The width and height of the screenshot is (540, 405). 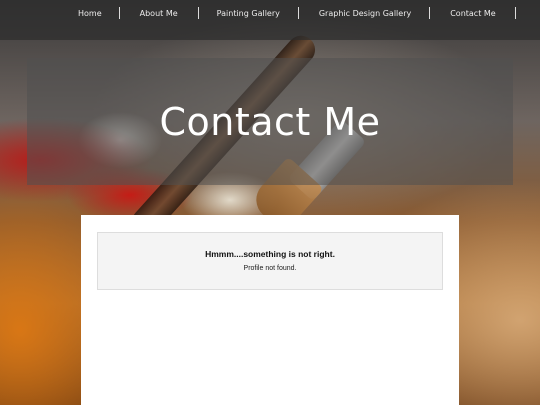 I want to click on nav-link-graphic-design-gallery: Graphic Design Gallery, so click(x=365, y=13).